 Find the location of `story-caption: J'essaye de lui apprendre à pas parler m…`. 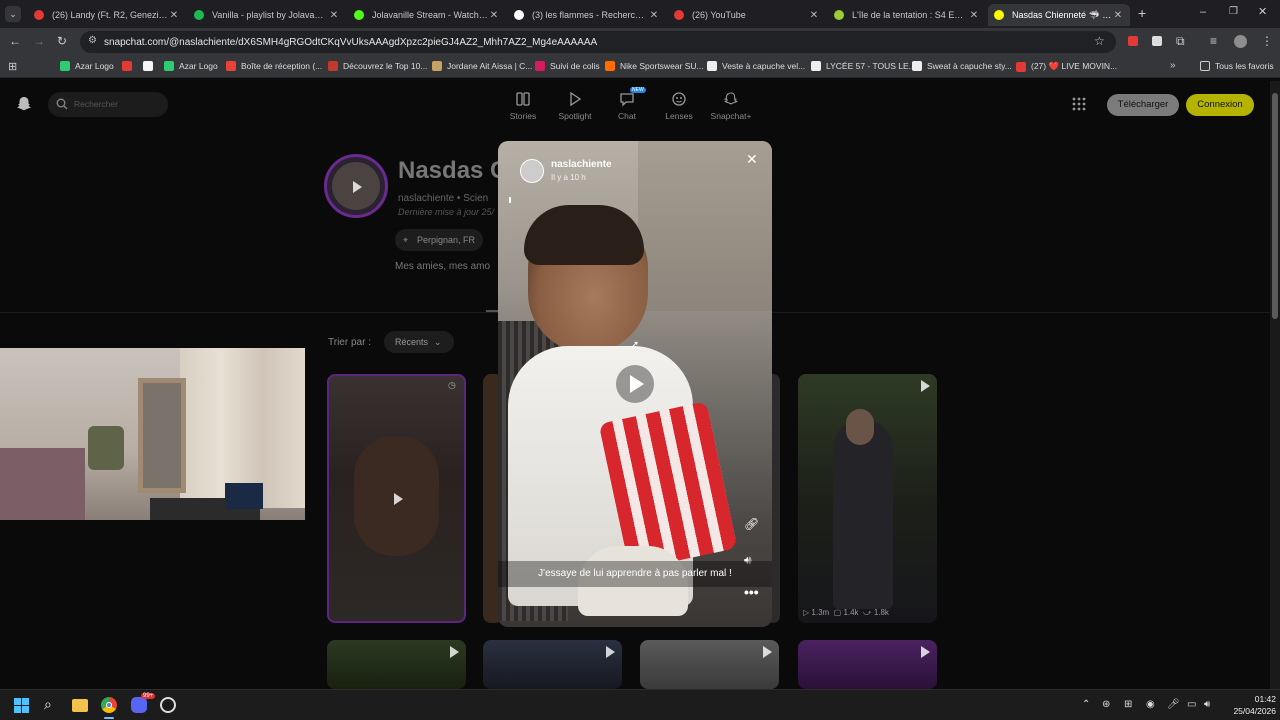

story-caption: J'essaye de lui apprendre à pas parler m… is located at coordinates (635, 573).